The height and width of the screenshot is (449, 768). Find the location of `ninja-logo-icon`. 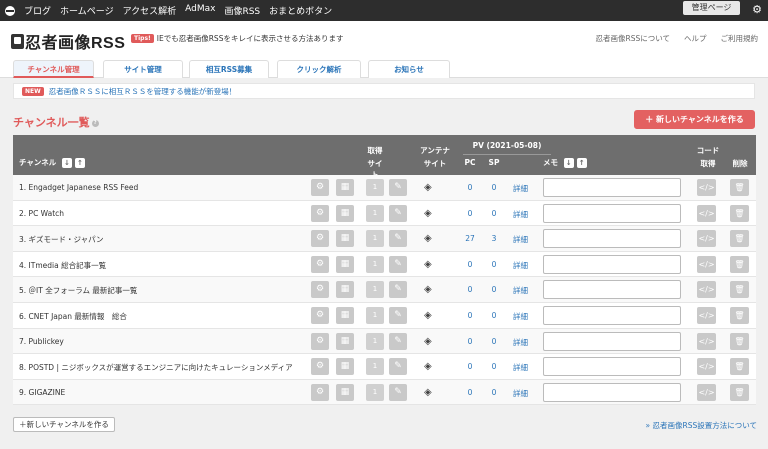

ninja-logo-icon is located at coordinates (10, 10).